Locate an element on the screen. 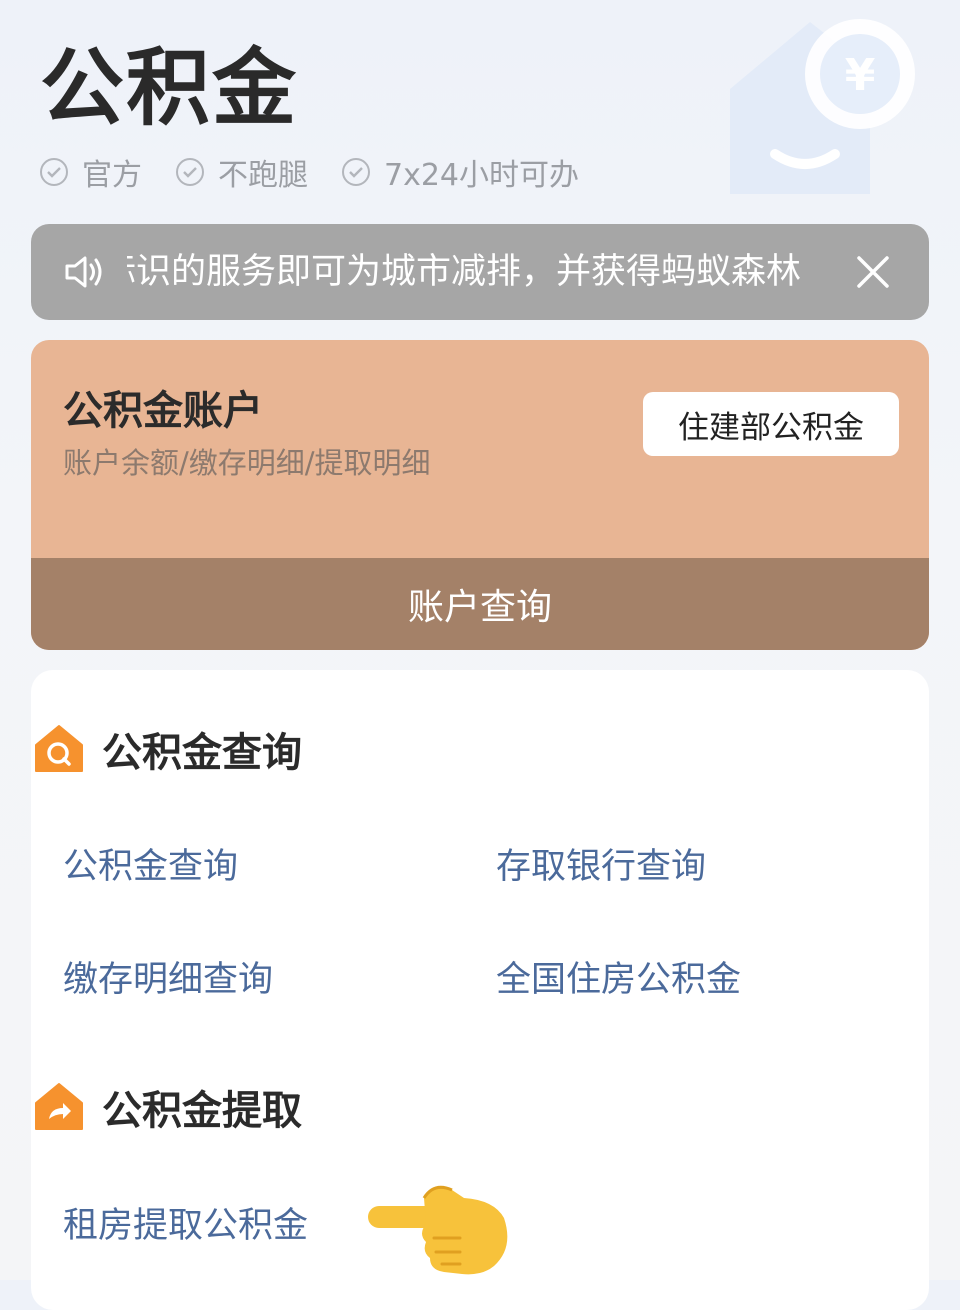 This screenshot has height=1310, width=960. query-section-header: 公积金查询 is located at coordinates (167, 749).